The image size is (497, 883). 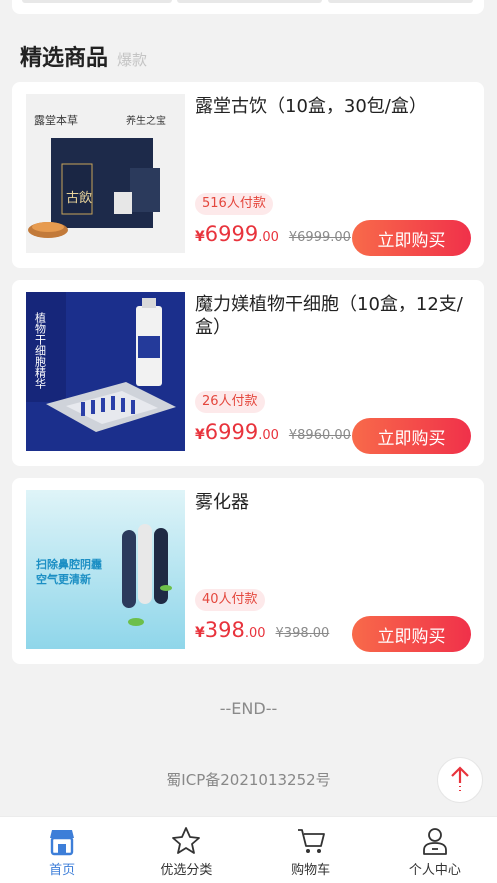 What do you see at coordinates (332, 502) in the screenshot?
I see `product-title: 雾化器` at bounding box center [332, 502].